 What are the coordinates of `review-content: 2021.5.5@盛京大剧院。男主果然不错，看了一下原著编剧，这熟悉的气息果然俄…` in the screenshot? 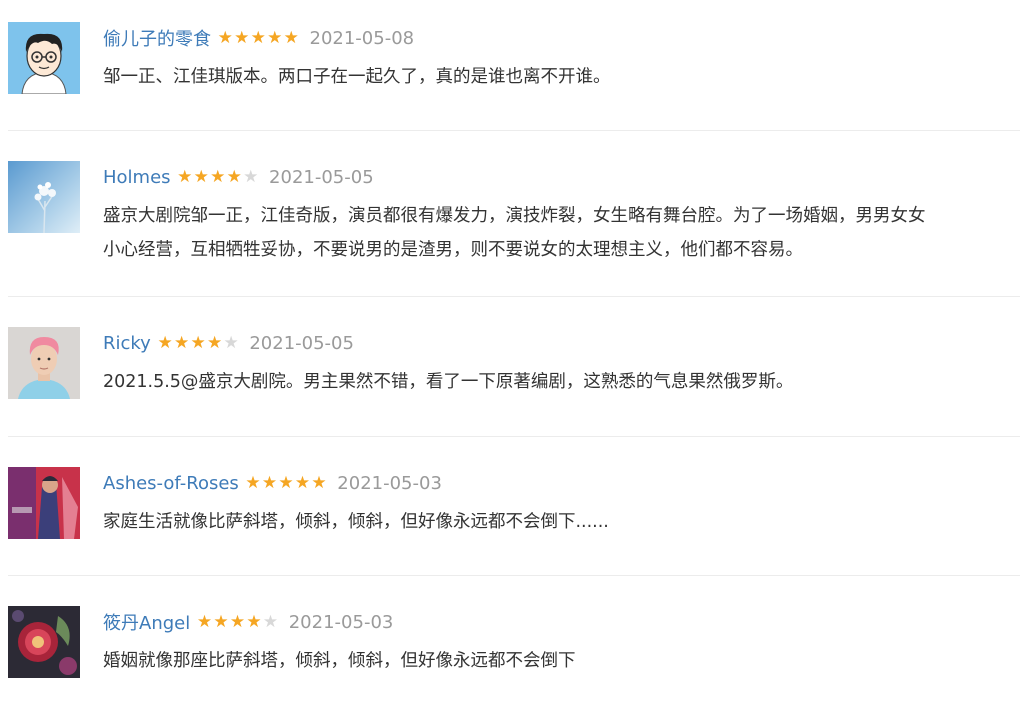 It's located at (562, 382).